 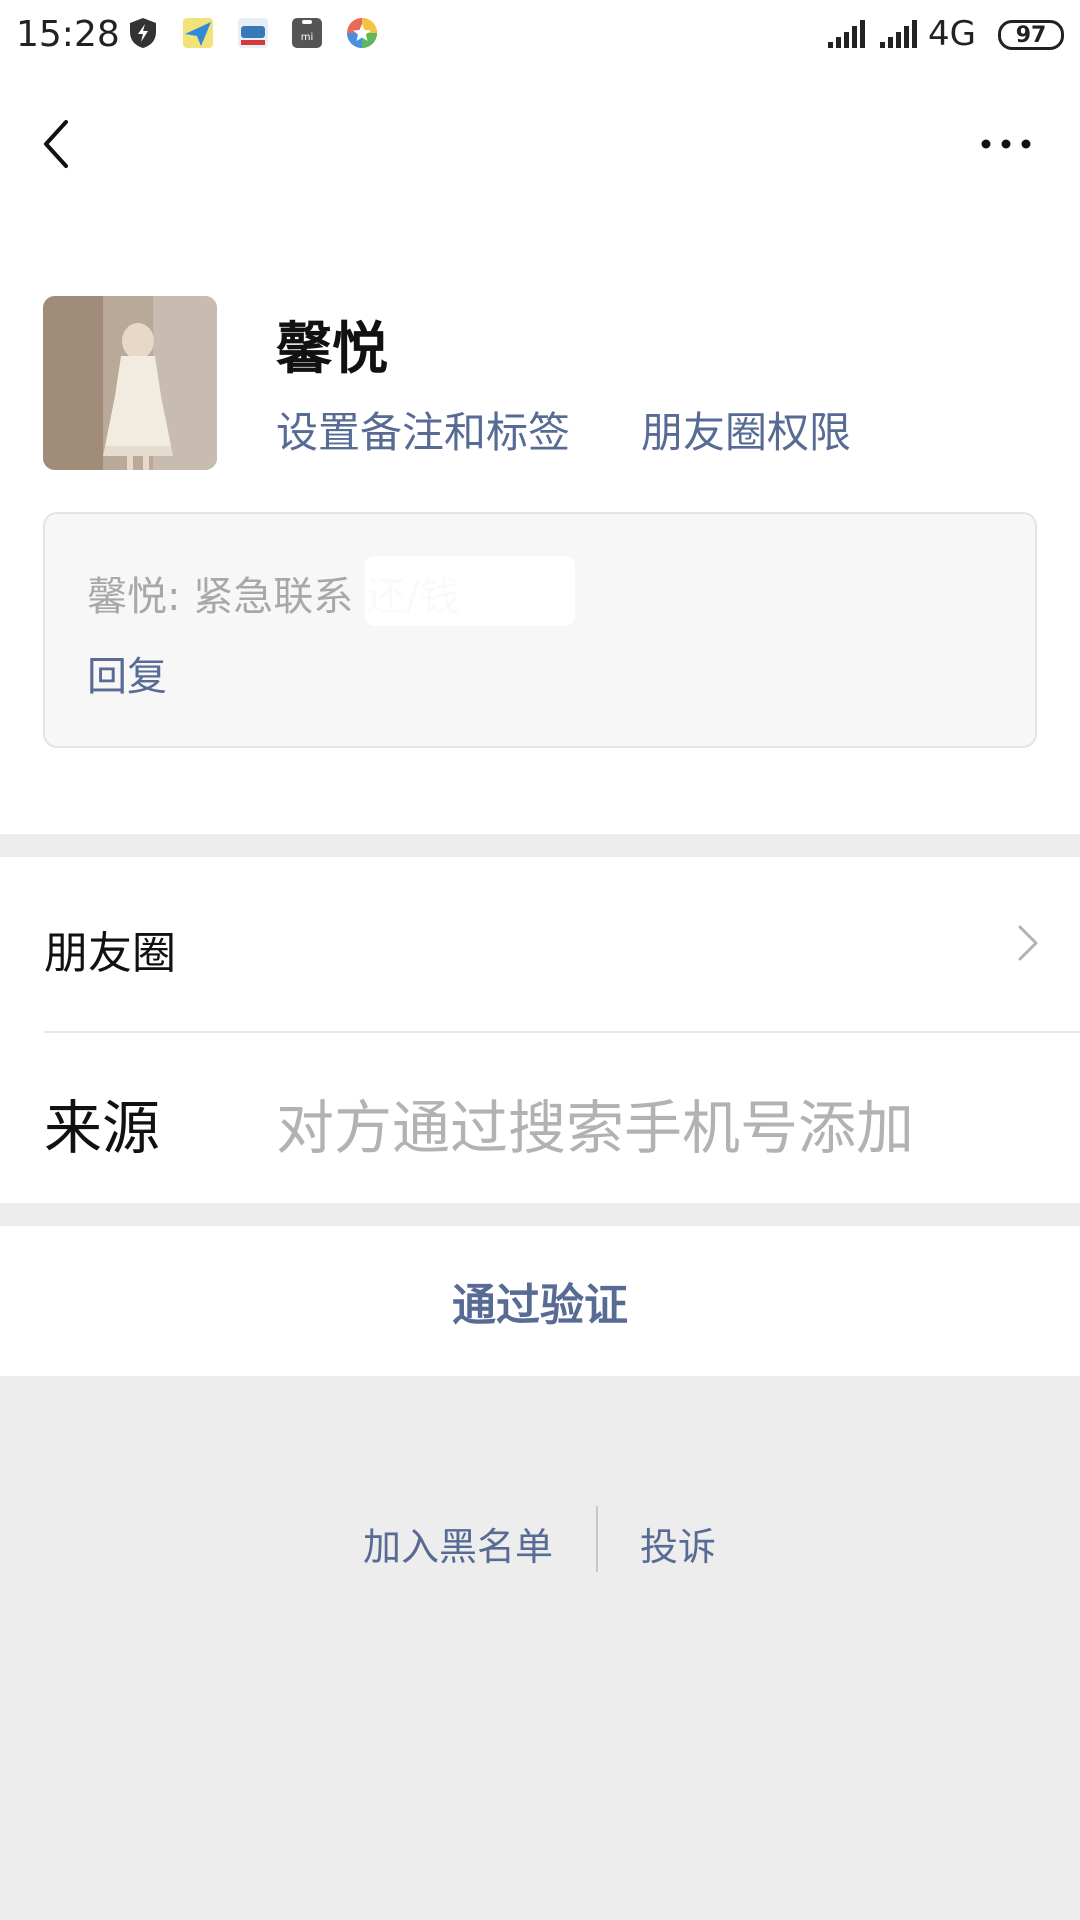 I want to click on verify-section: 通过验证, so click(x=540, y=1301).